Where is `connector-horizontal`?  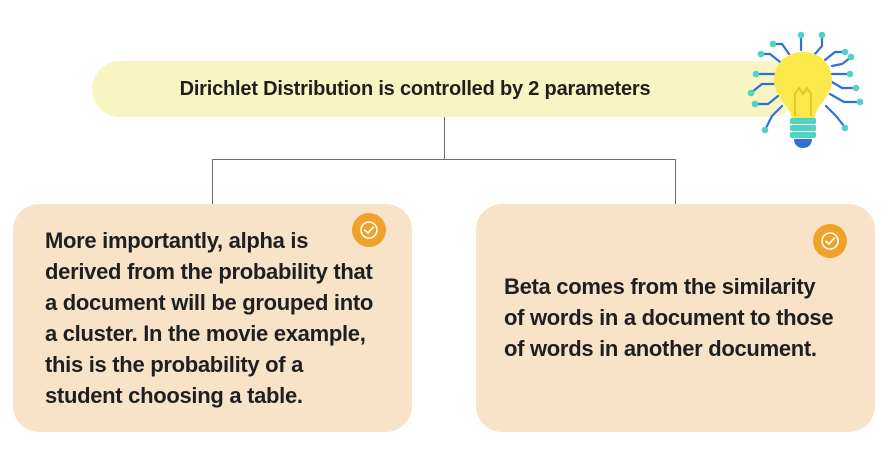
connector-horizontal is located at coordinates (444, 159).